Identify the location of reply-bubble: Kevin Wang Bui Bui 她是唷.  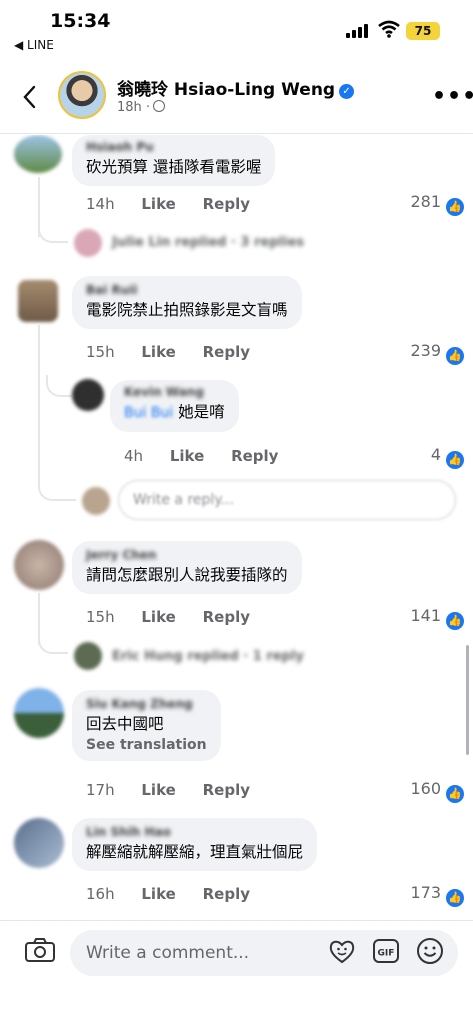
(174, 406).